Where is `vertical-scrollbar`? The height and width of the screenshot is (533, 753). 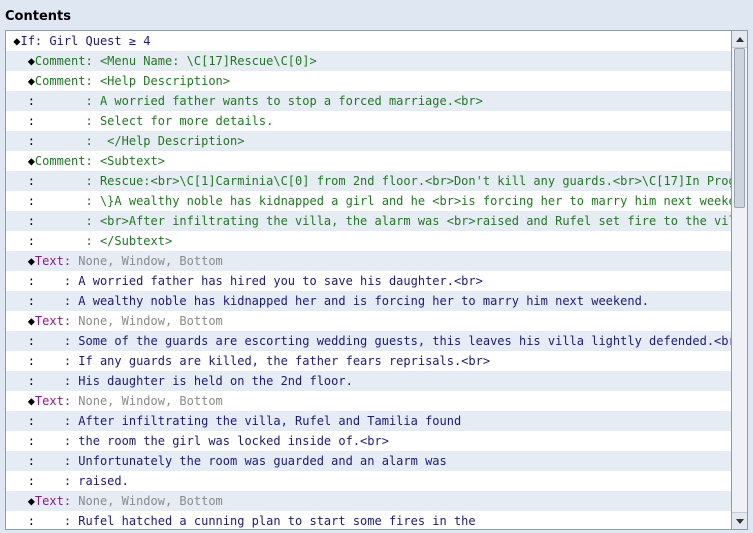 vertical-scrollbar is located at coordinates (740, 280).